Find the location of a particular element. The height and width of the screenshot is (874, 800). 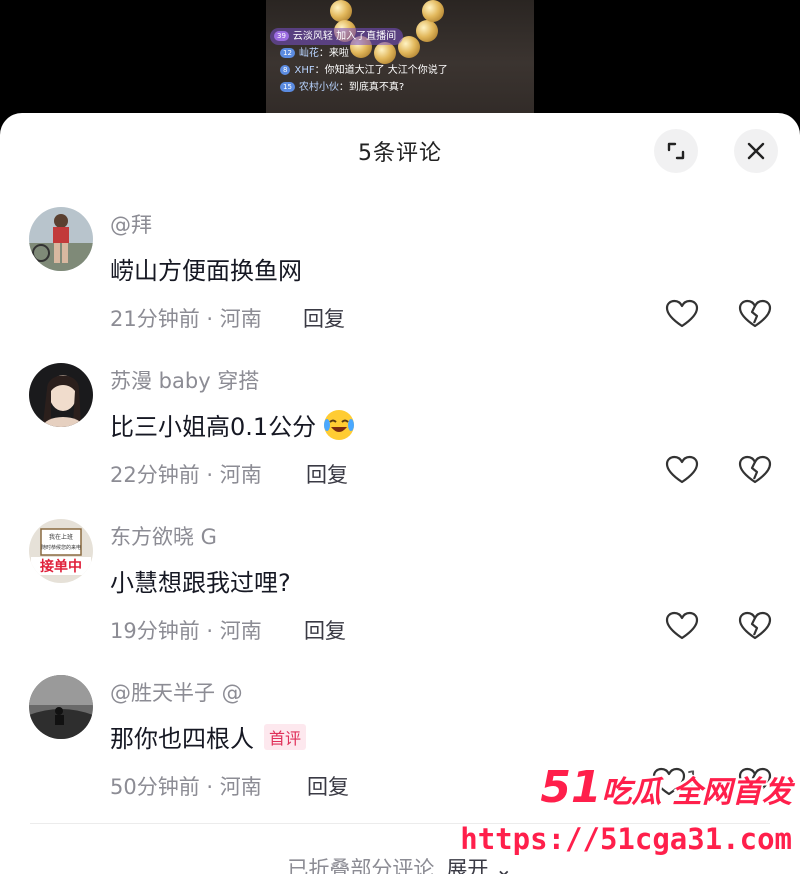

comment-text: 那你也四根人 首评 is located at coordinates (208, 736).